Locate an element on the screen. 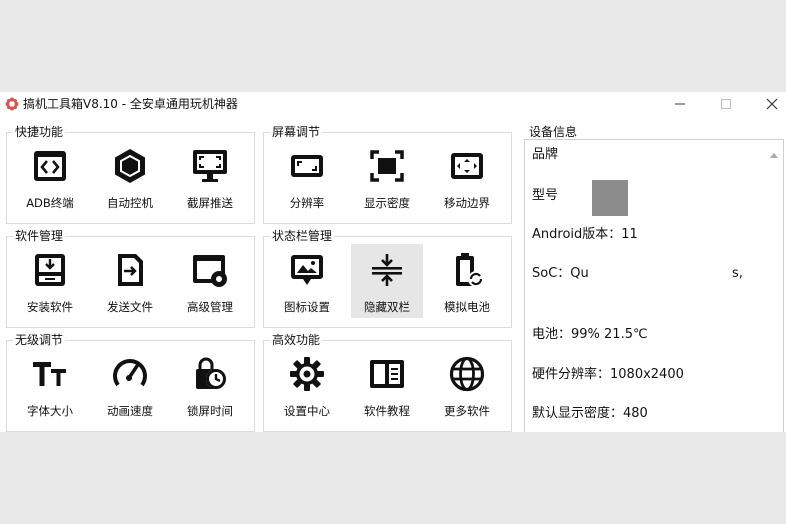 This screenshot has width=786, height=524. hexagon-icon is located at coordinates (130, 166).